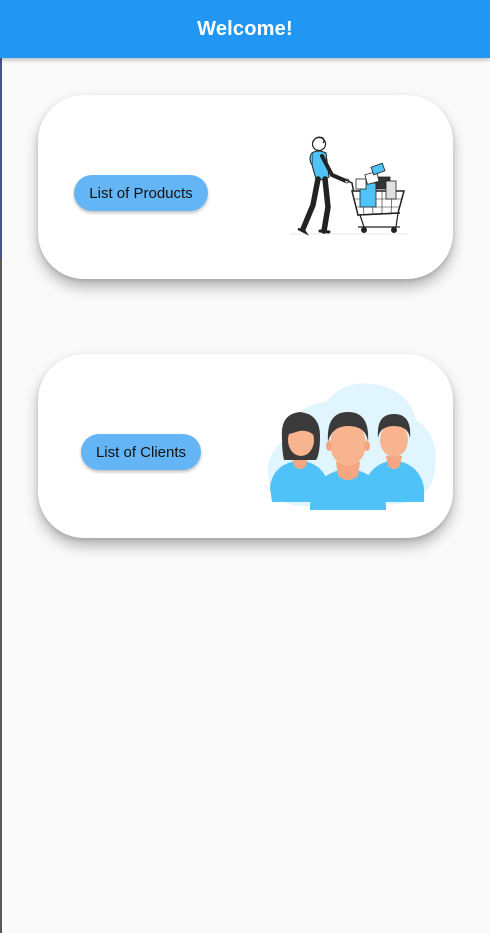 The image size is (490, 933). What do you see at coordinates (349, 186) in the screenshot?
I see `shopping-cart-person-icon` at bounding box center [349, 186].